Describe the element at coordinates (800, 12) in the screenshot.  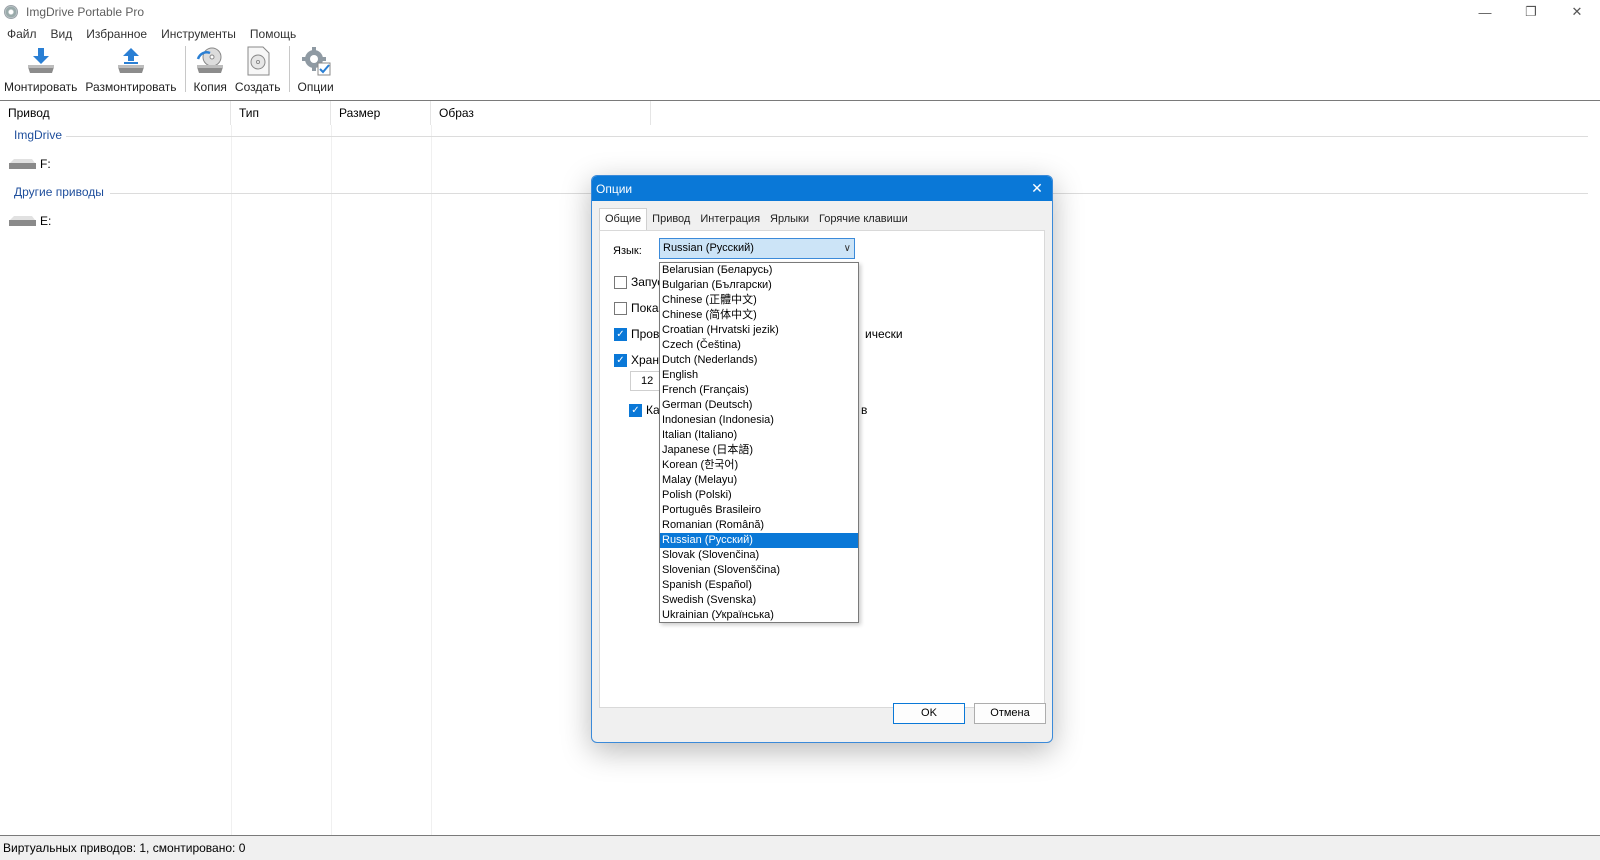
I see `title-bar: ImgDrive Portable Pro — ❐ ✕` at that location.